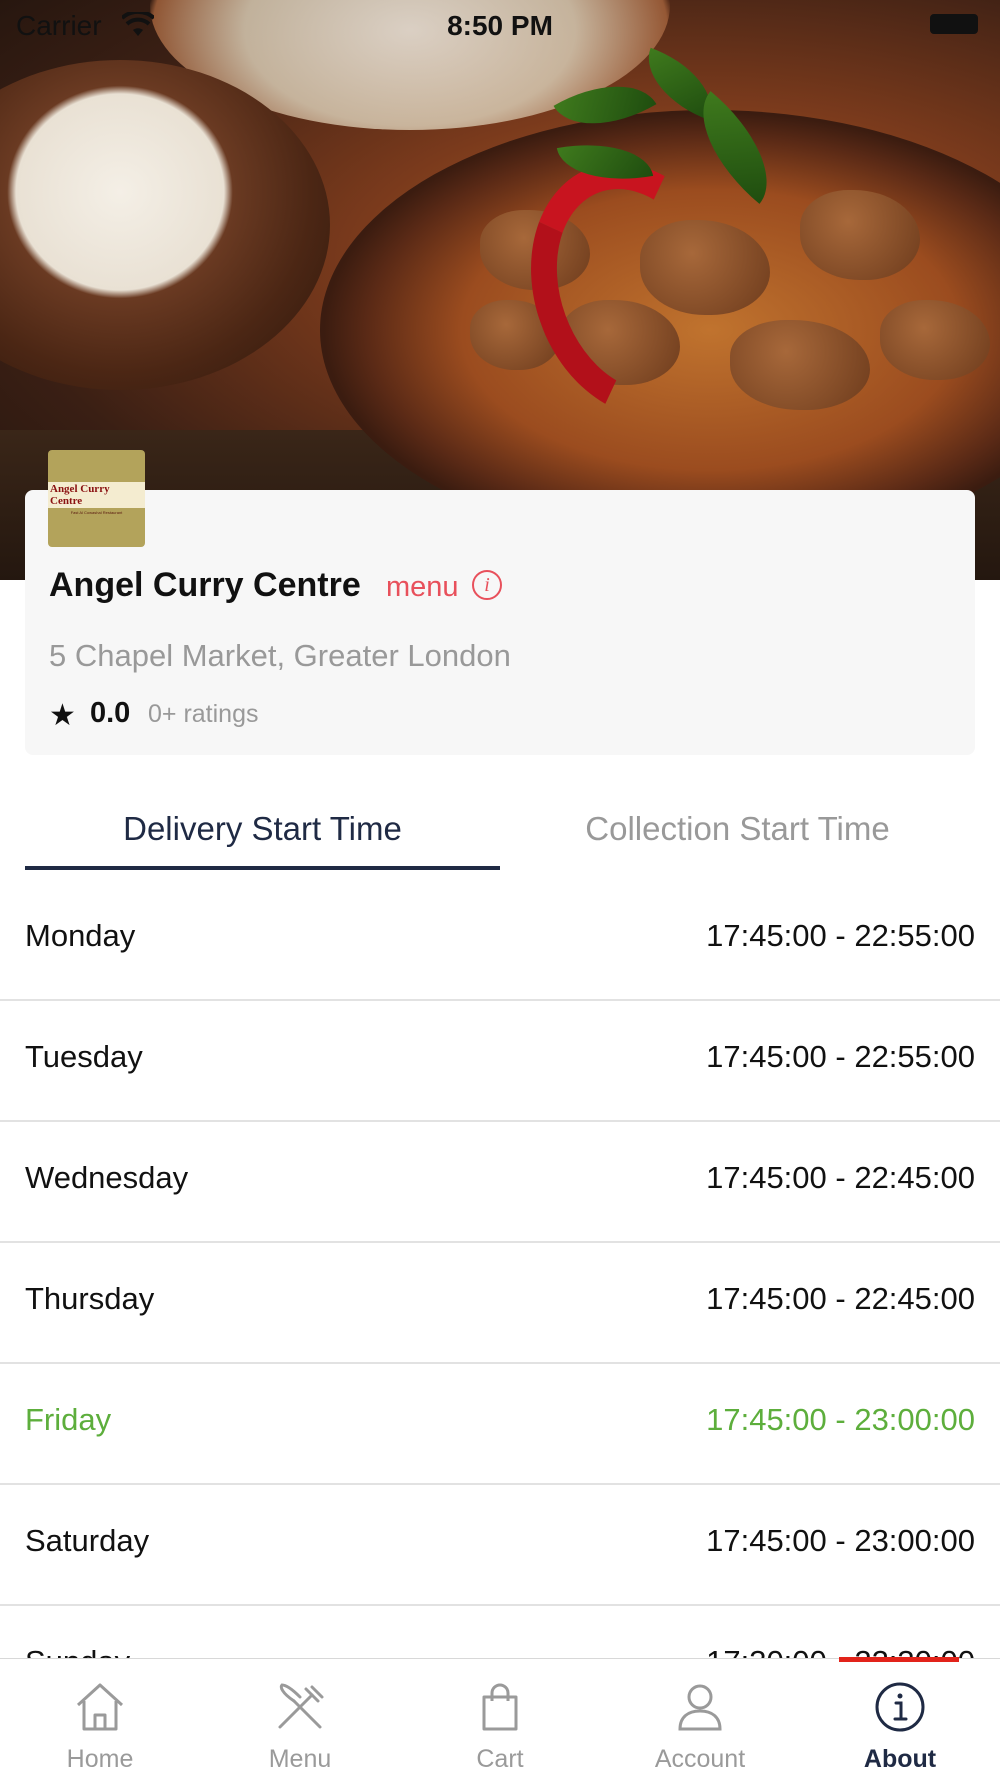 The height and width of the screenshot is (1778, 1000). What do you see at coordinates (737, 840) in the screenshot?
I see `tab-collection-start-time: Collection Start Time` at bounding box center [737, 840].